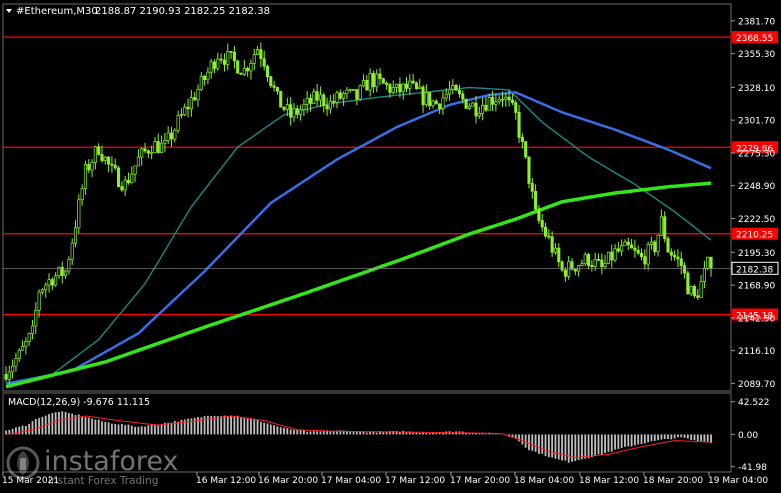 The image size is (781, 493). Describe the element at coordinates (738, 481) in the screenshot. I see `time-tick-label: 19 Mar 04:00` at that location.